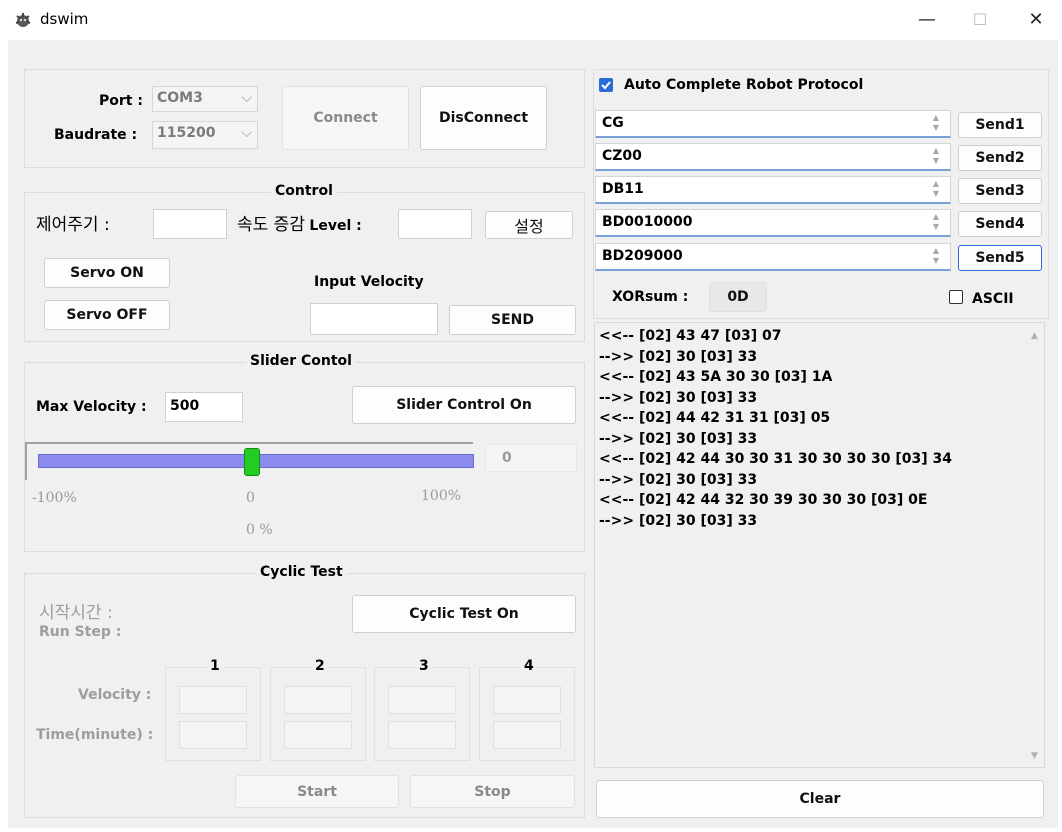 Image resolution: width=1062 pixels, height=832 pixels. Describe the element at coordinates (622, 156) in the screenshot. I see `protocol-value-2: CZ00` at that location.